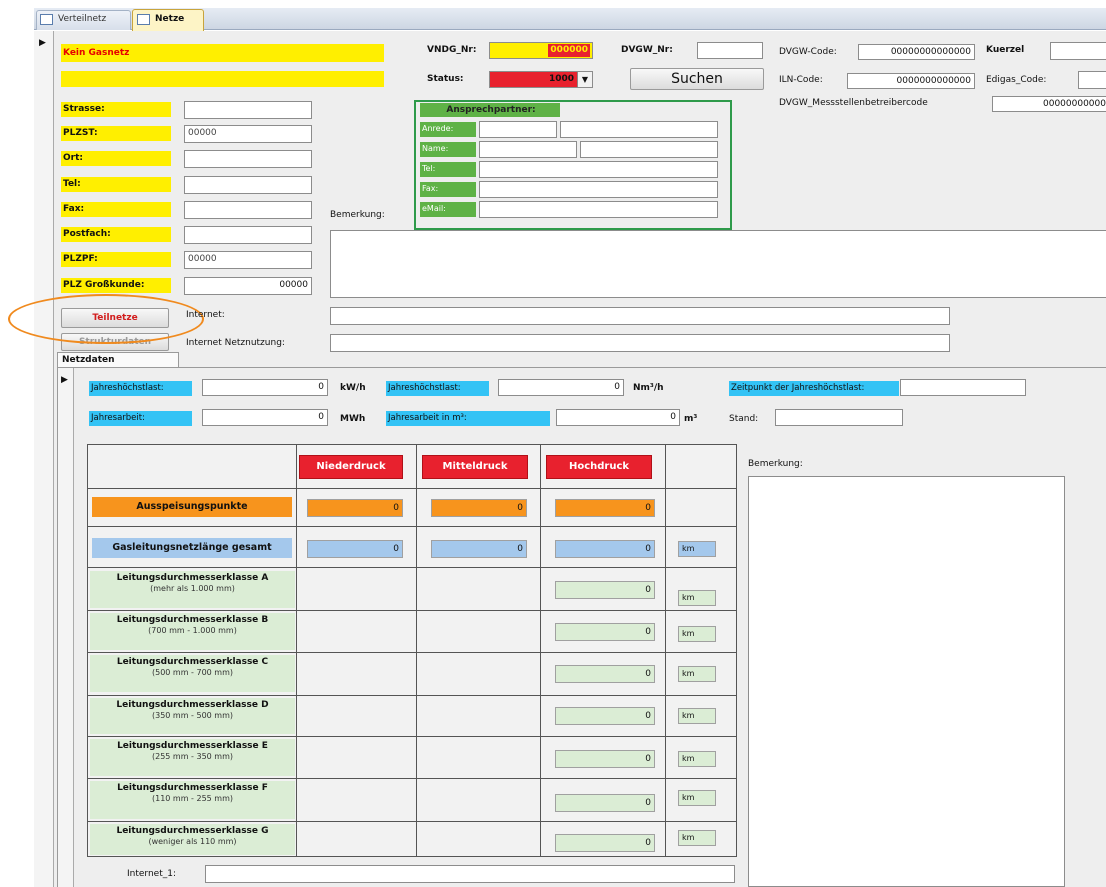  What do you see at coordinates (730, 50) in the screenshot?
I see `dvgw-nr-input` at bounding box center [730, 50].